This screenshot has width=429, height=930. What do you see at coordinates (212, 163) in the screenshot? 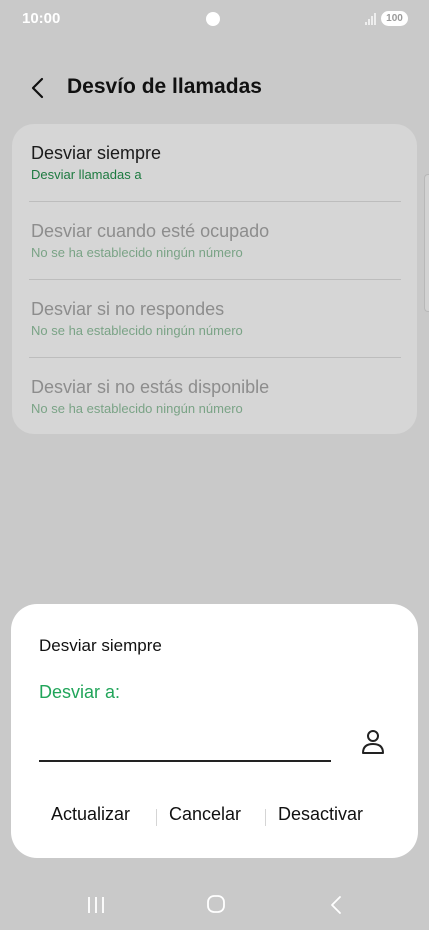
I see `list-item-forward-always: Desviar siempre Desviar llamadas a` at bounding box center [212, 163].